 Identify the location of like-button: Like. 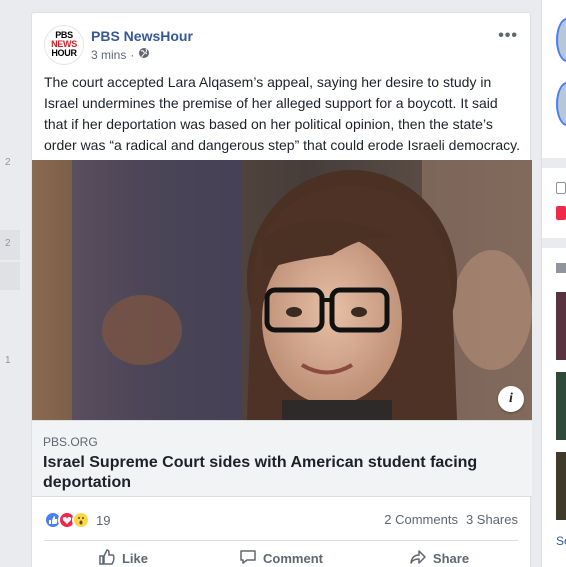
(123, 554).